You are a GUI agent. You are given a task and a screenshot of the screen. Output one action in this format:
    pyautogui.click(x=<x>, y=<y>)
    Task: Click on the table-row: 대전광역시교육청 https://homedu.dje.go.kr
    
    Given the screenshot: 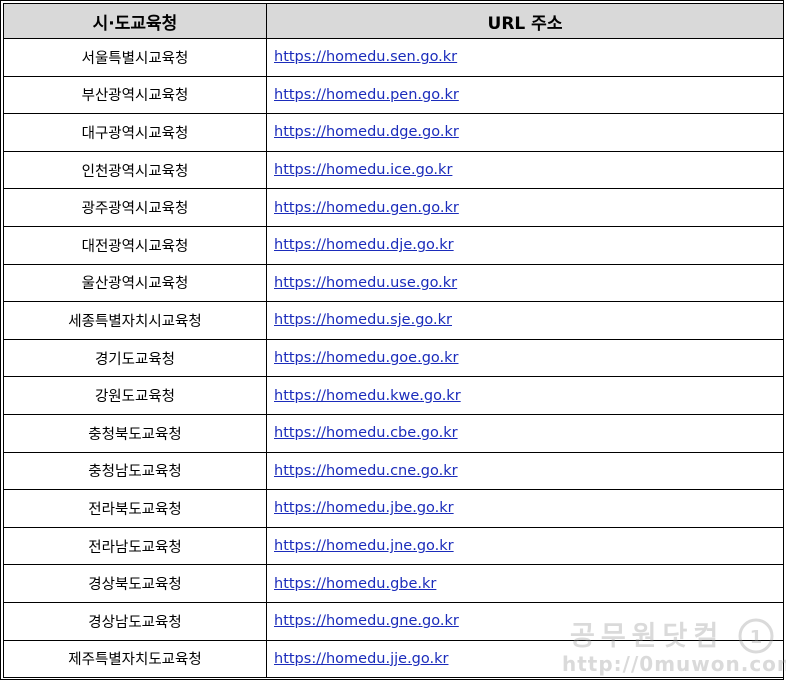 What is the action you would take?
    pyautogui.click(x=393, y=245)
    